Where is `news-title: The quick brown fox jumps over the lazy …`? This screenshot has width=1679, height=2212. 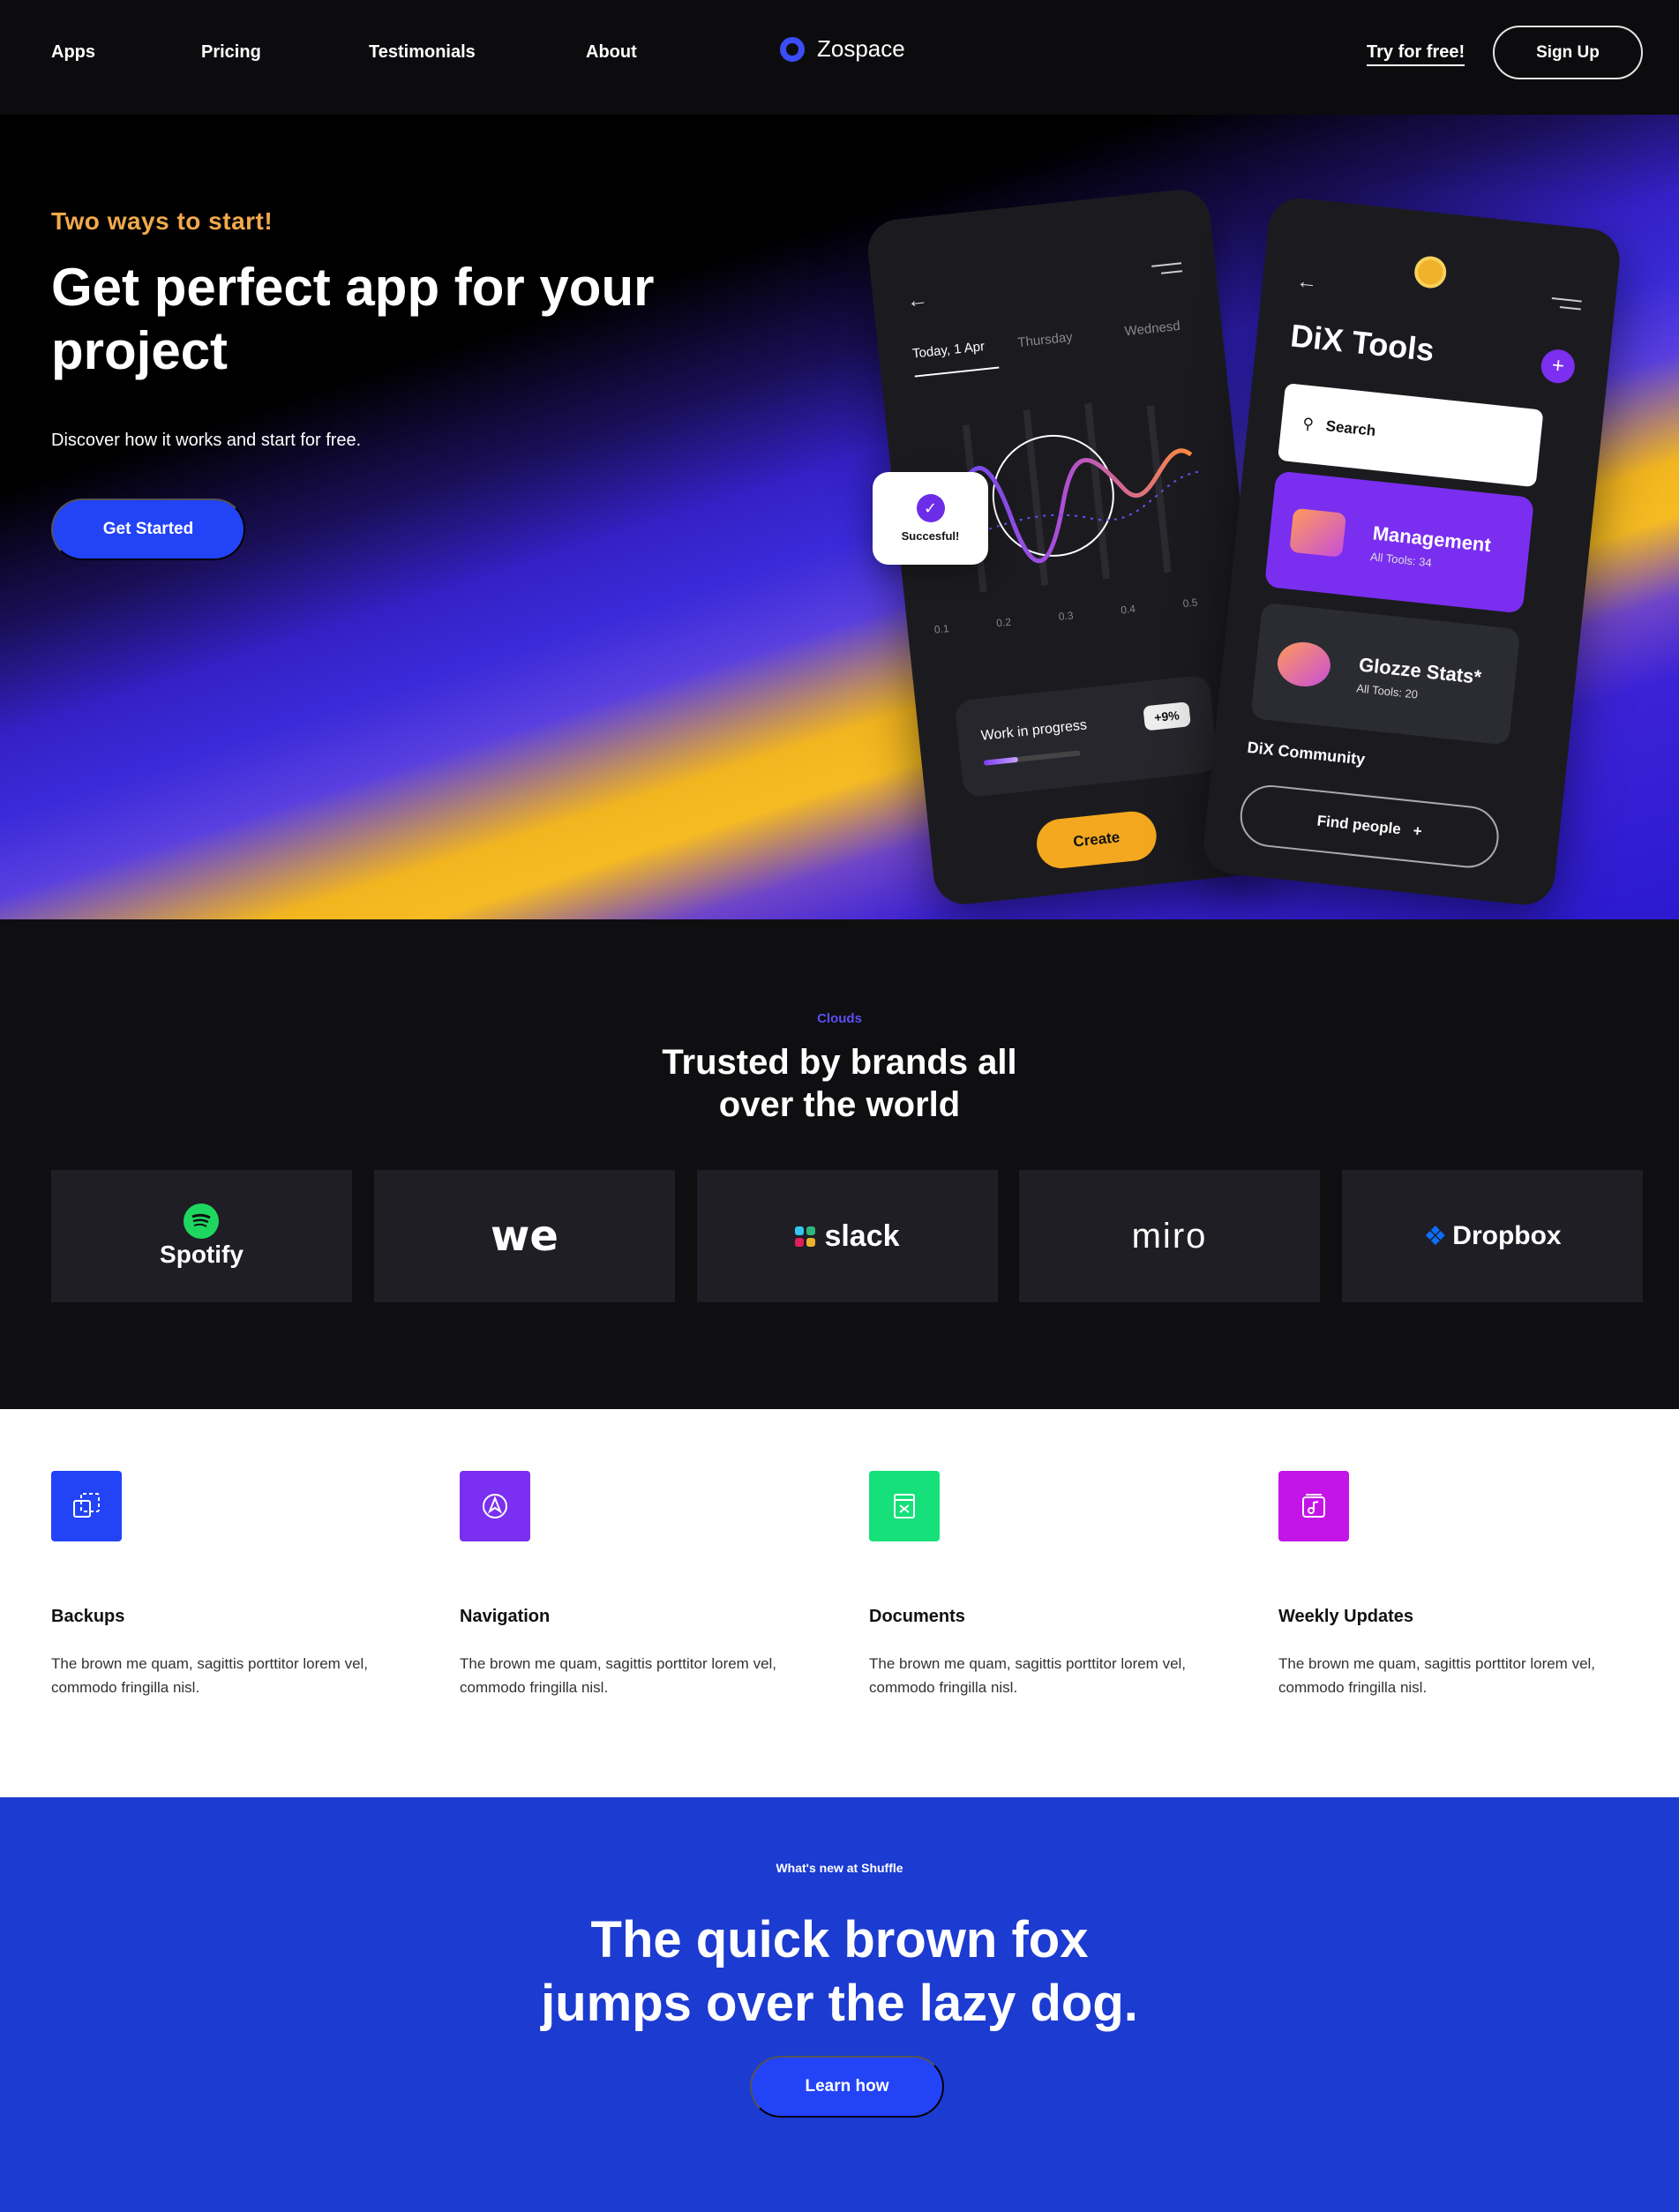
news-title: The quick brown fox jumps over the lazy … is located at coordinates (839, 1972).